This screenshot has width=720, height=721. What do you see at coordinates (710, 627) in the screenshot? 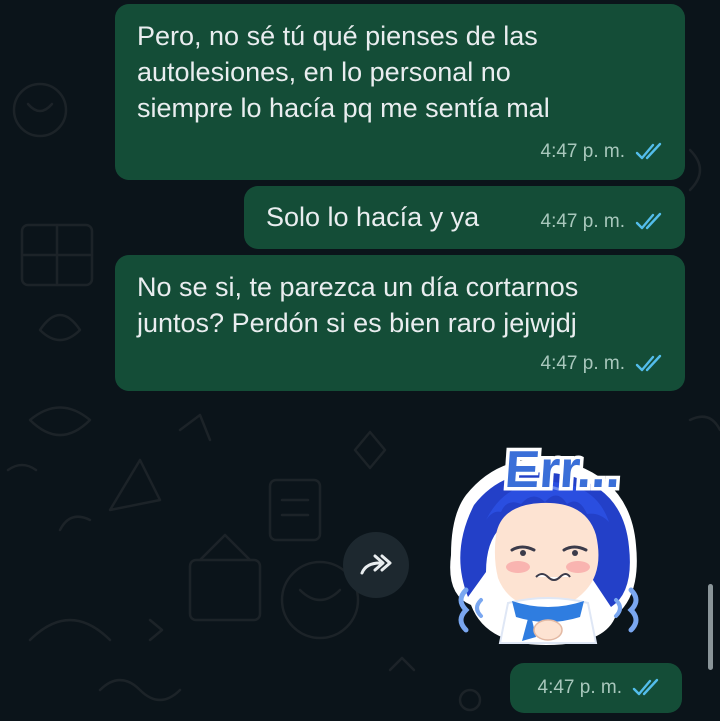
I see `scrollbar-thumb` at bounding box center [710, 627].